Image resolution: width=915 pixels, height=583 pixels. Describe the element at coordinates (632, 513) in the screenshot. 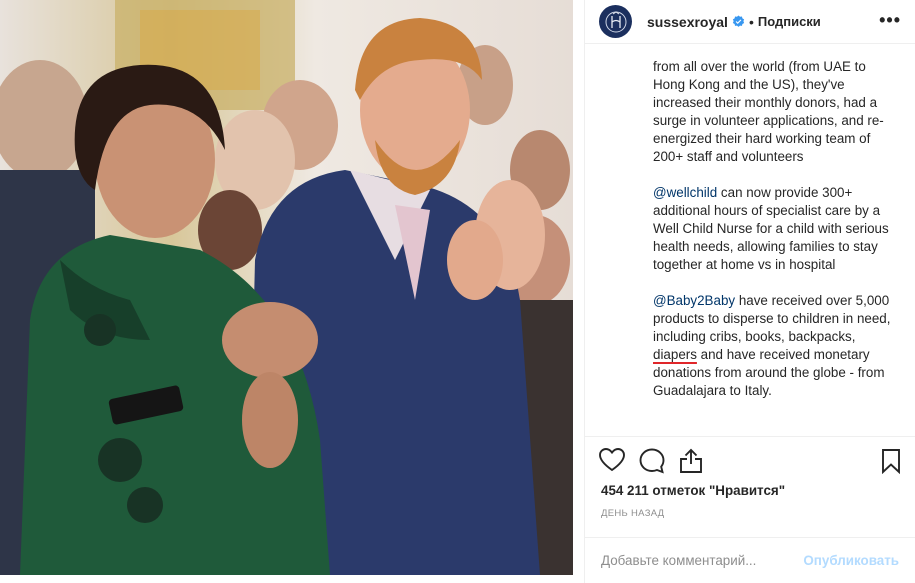

I see `post-timestamp: ДЕНЬ НАЗАД` at that location.